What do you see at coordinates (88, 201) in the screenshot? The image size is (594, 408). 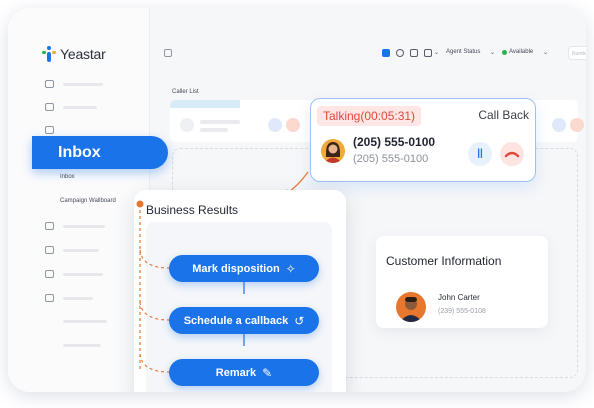 I see `sidebar-sub-campaign-wallboard: Campaign Wallboard` at bounding box center [88, 201].